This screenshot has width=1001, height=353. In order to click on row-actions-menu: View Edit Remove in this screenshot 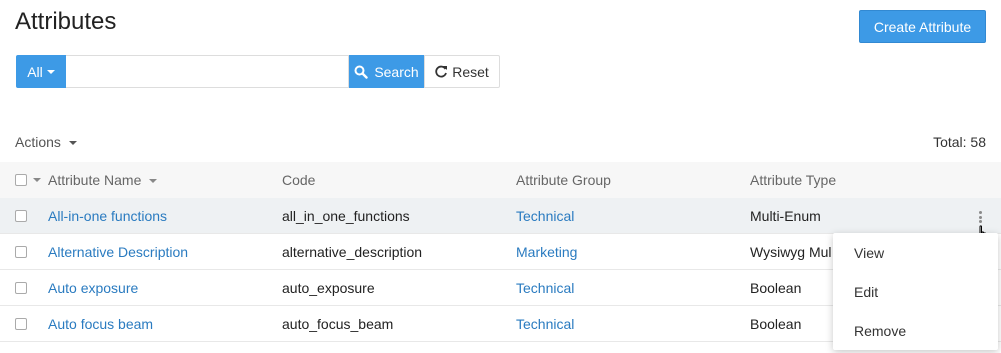, I will do `click(915, 291)`.